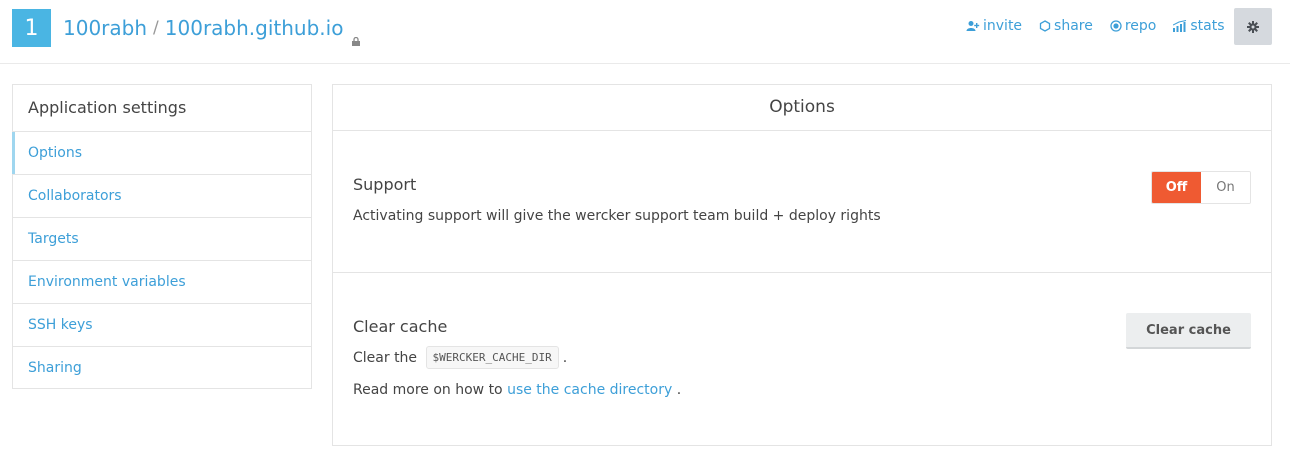  Describe the element at coordinates (1188, 331) in the screenshot. I see `clear-cache-button: Clear cache` at that location.